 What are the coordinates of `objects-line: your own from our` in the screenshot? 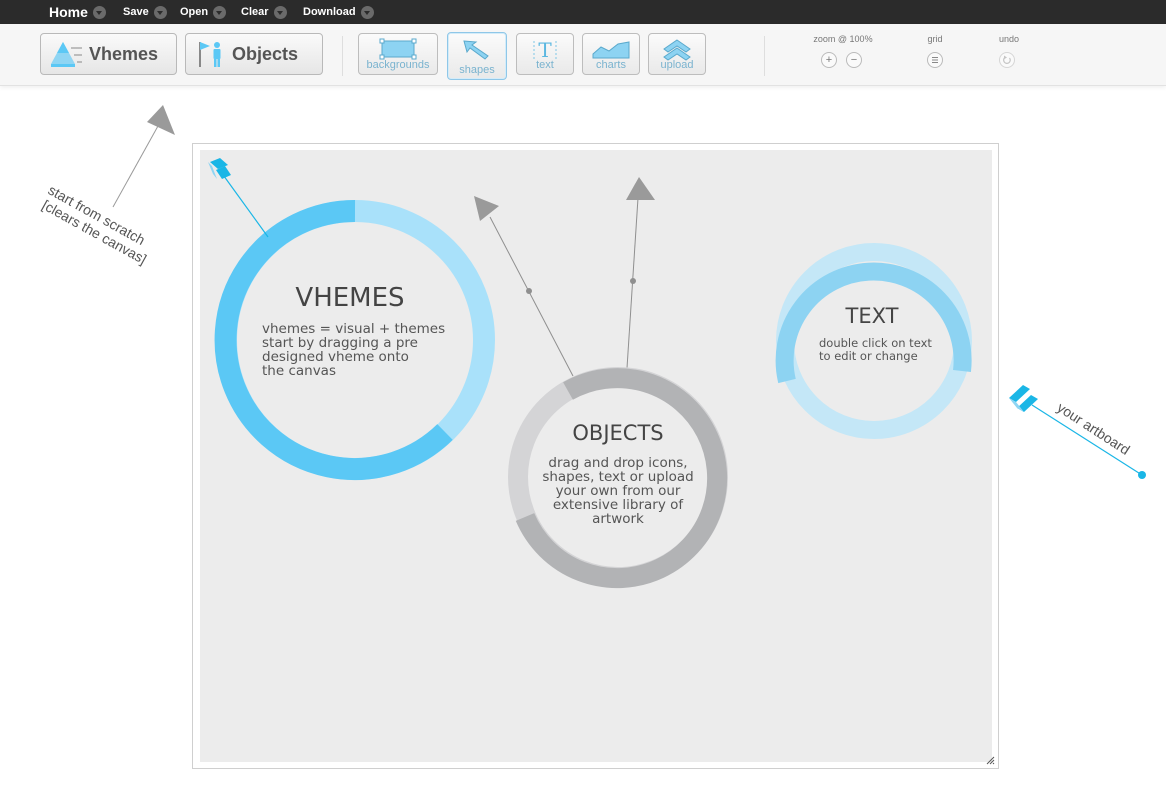 It's located at (618, 491).